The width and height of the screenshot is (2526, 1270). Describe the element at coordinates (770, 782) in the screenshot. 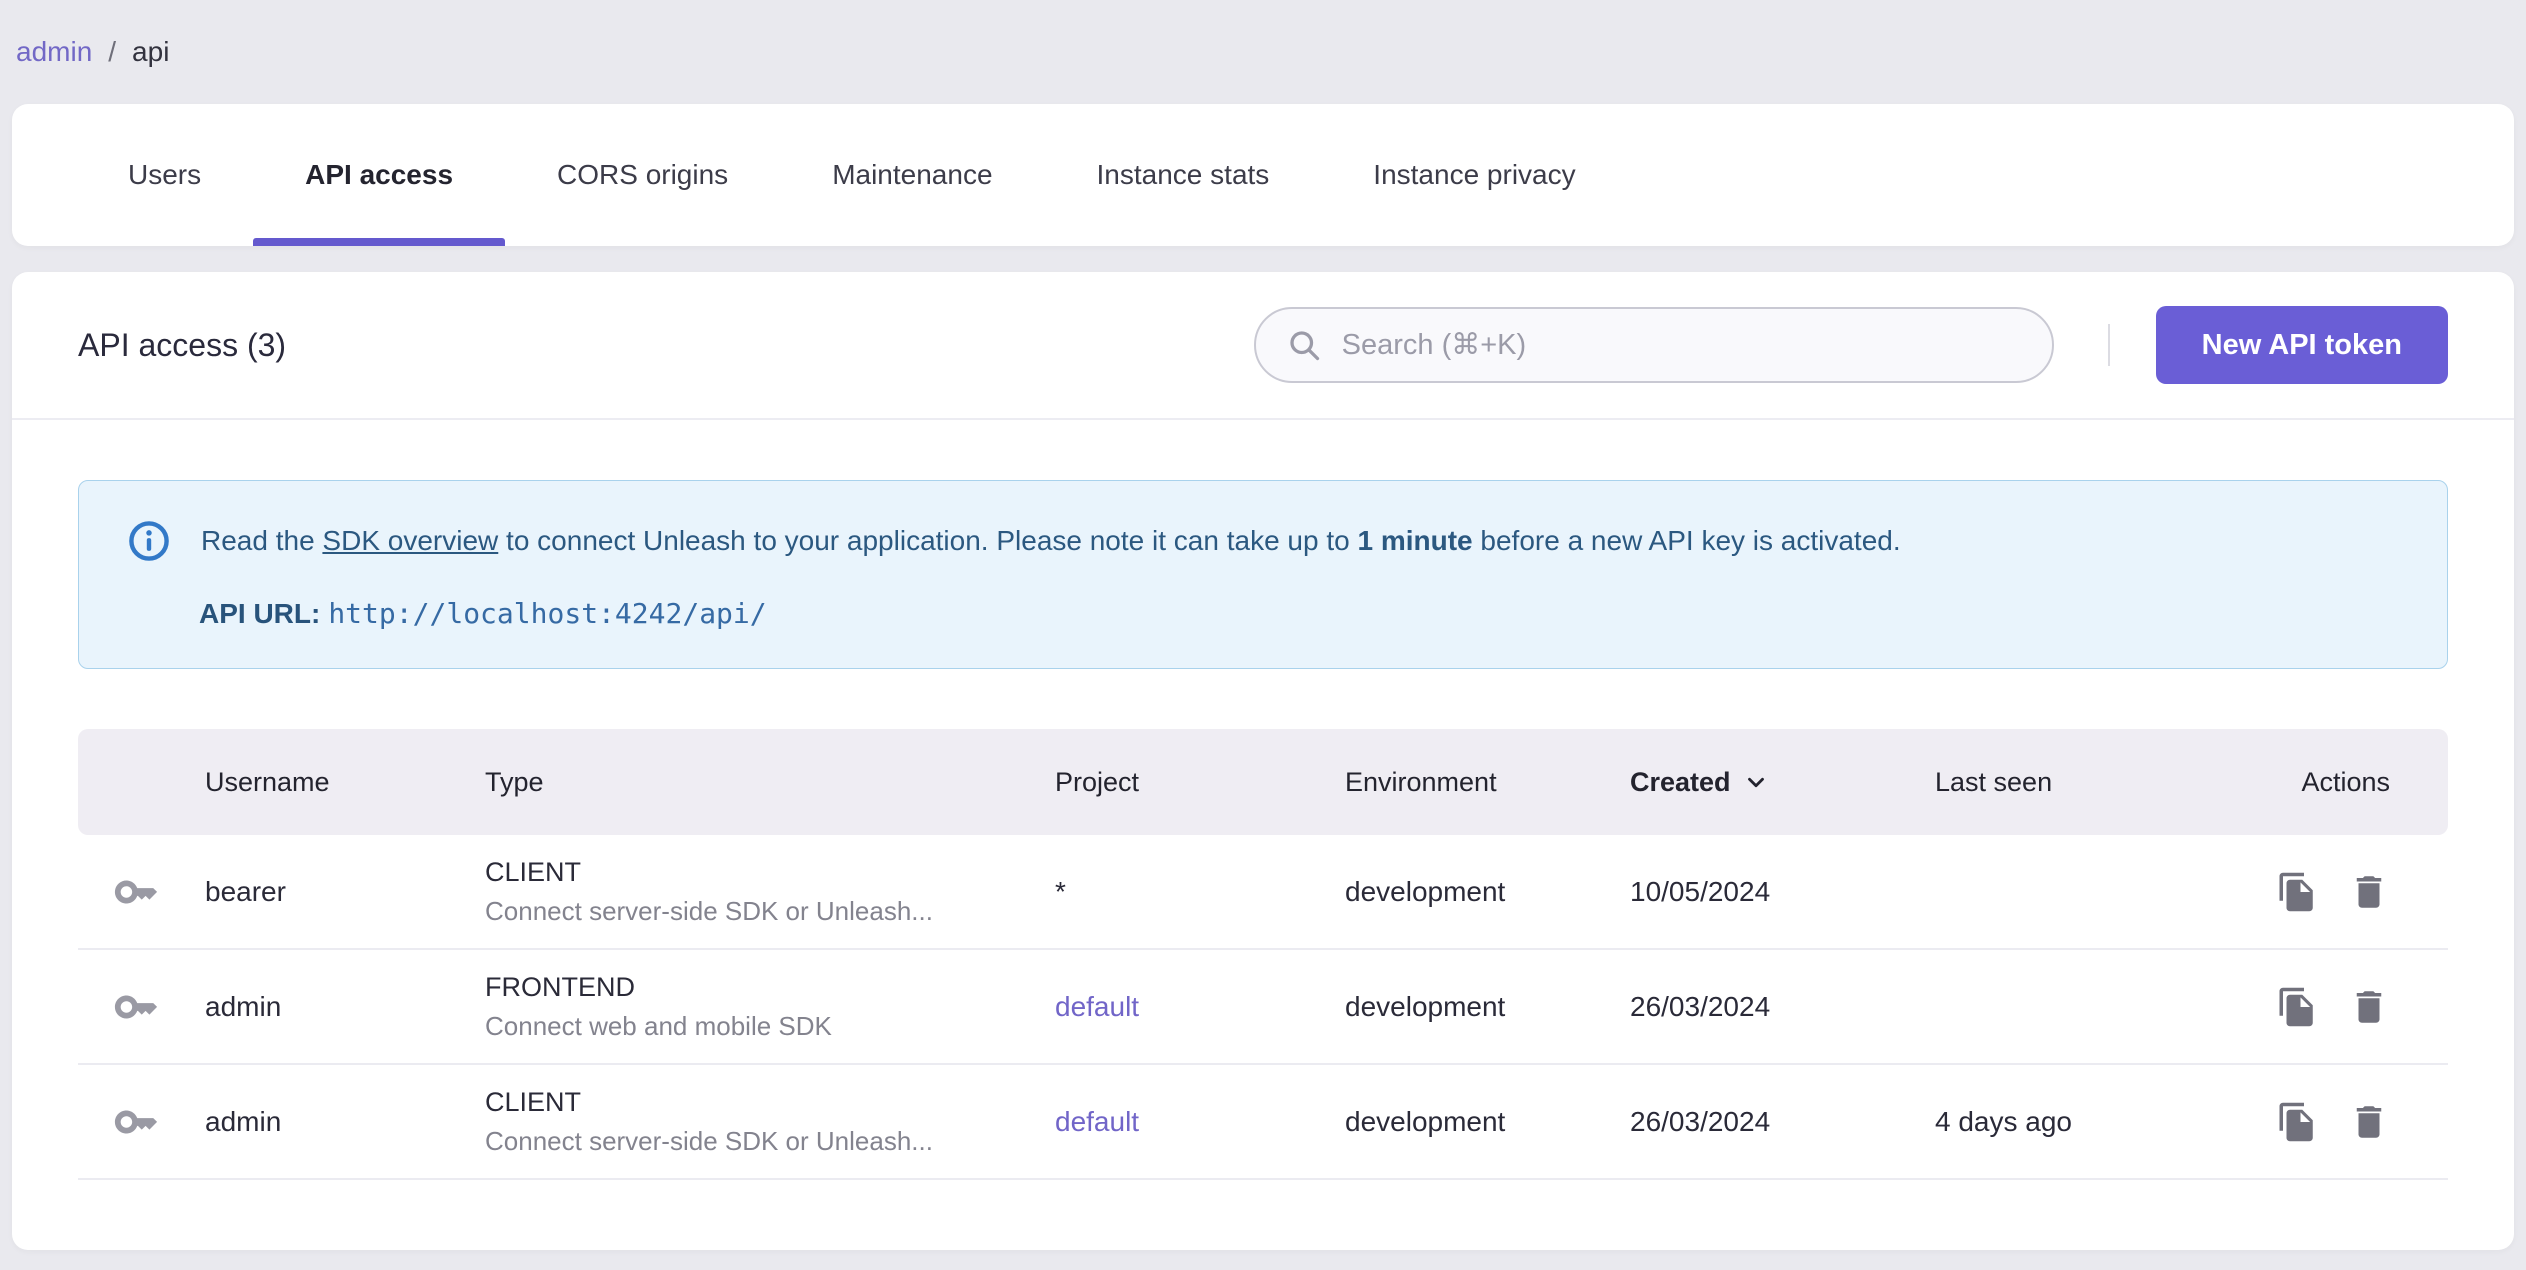

I see `column-header-type: Type` at that location.